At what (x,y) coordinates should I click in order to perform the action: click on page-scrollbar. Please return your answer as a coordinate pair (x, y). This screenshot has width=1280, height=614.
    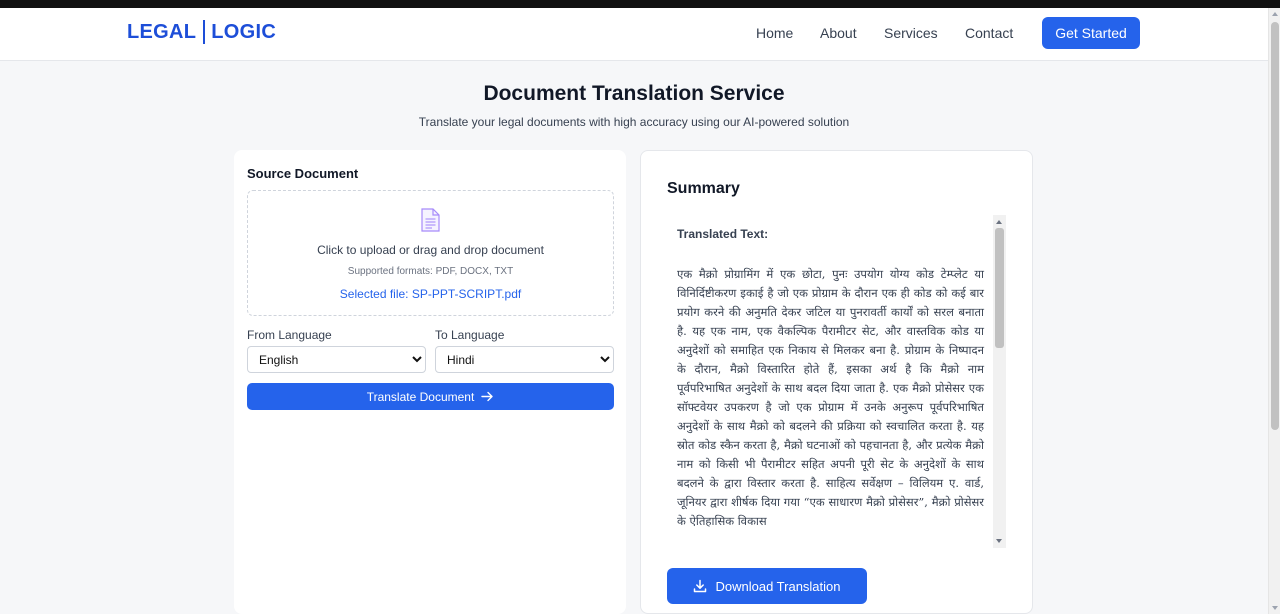
    Looking at the image, I should click on (1274, 311).